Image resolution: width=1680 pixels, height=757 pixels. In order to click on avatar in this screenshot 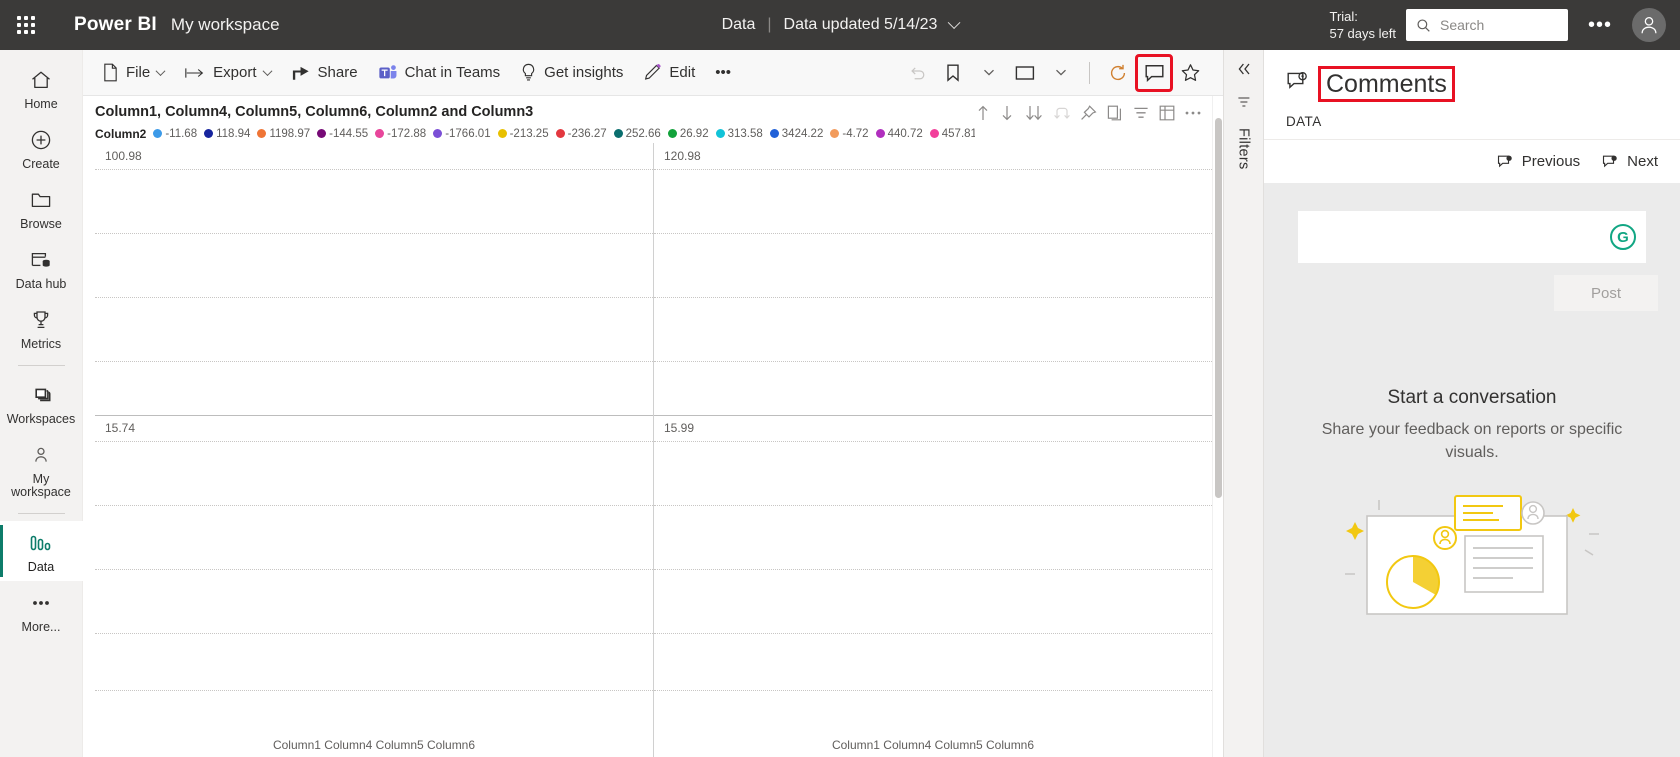, I will do `click(1649, 25)`.